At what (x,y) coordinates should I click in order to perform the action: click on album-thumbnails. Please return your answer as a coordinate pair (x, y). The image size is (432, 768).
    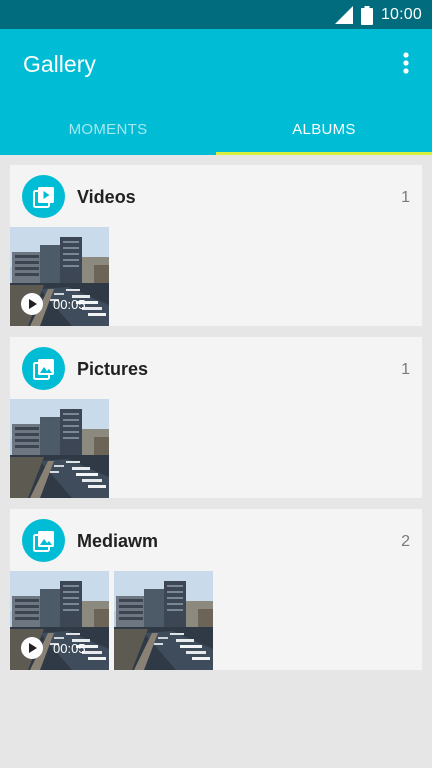
    Looking at the image, I should click on (216, 448).